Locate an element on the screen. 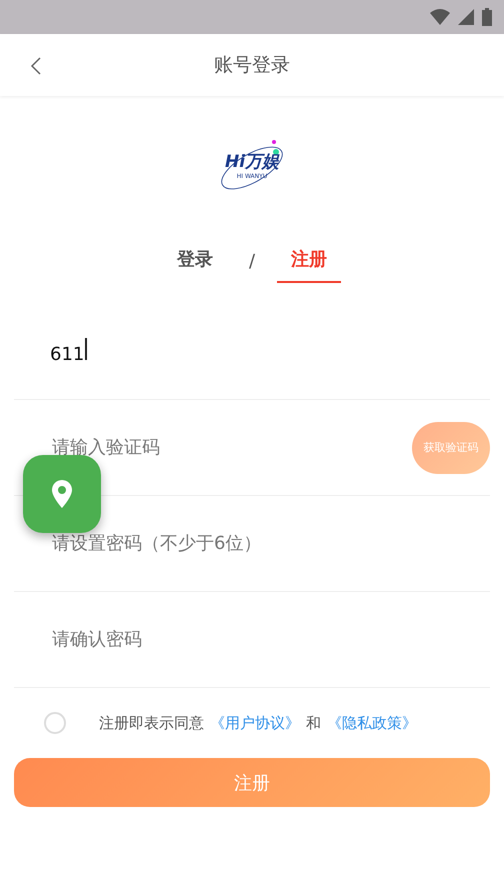 The image size is (504, 896). wifi-icon is located at coordinates (440, 17).